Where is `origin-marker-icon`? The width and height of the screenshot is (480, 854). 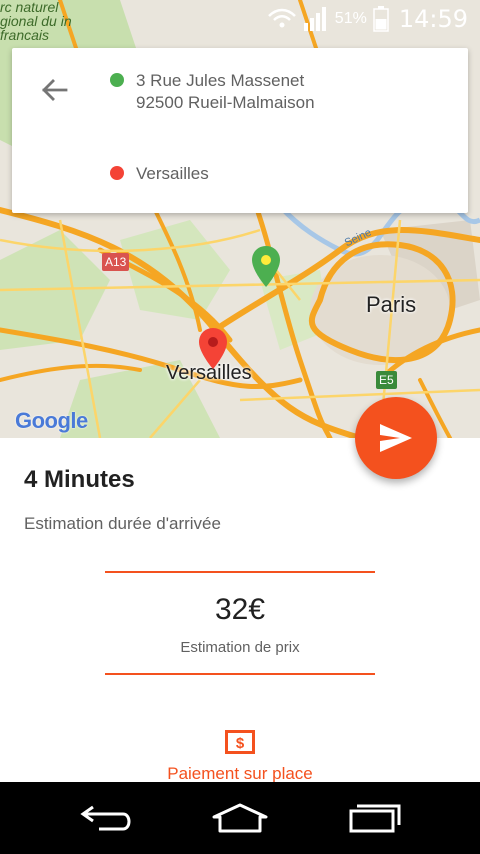
origin-marker-icon is located at coordinates (266, 267).